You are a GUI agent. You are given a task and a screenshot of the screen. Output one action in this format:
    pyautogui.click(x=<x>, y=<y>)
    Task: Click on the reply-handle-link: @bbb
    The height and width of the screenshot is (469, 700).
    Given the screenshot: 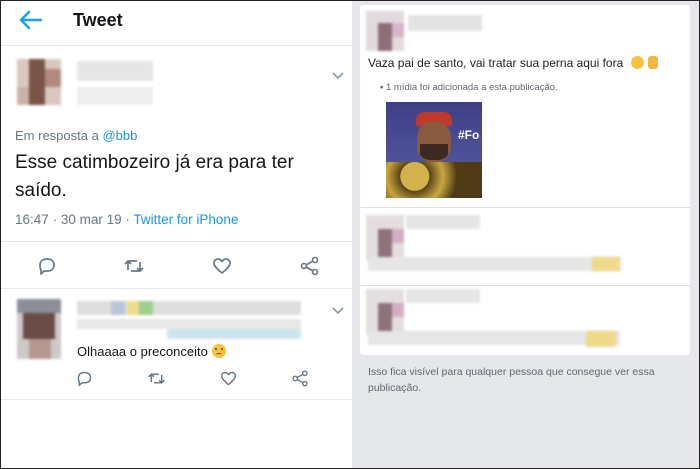 What is the action you would take?
    pyautogui.click(x=119, y=135)
    